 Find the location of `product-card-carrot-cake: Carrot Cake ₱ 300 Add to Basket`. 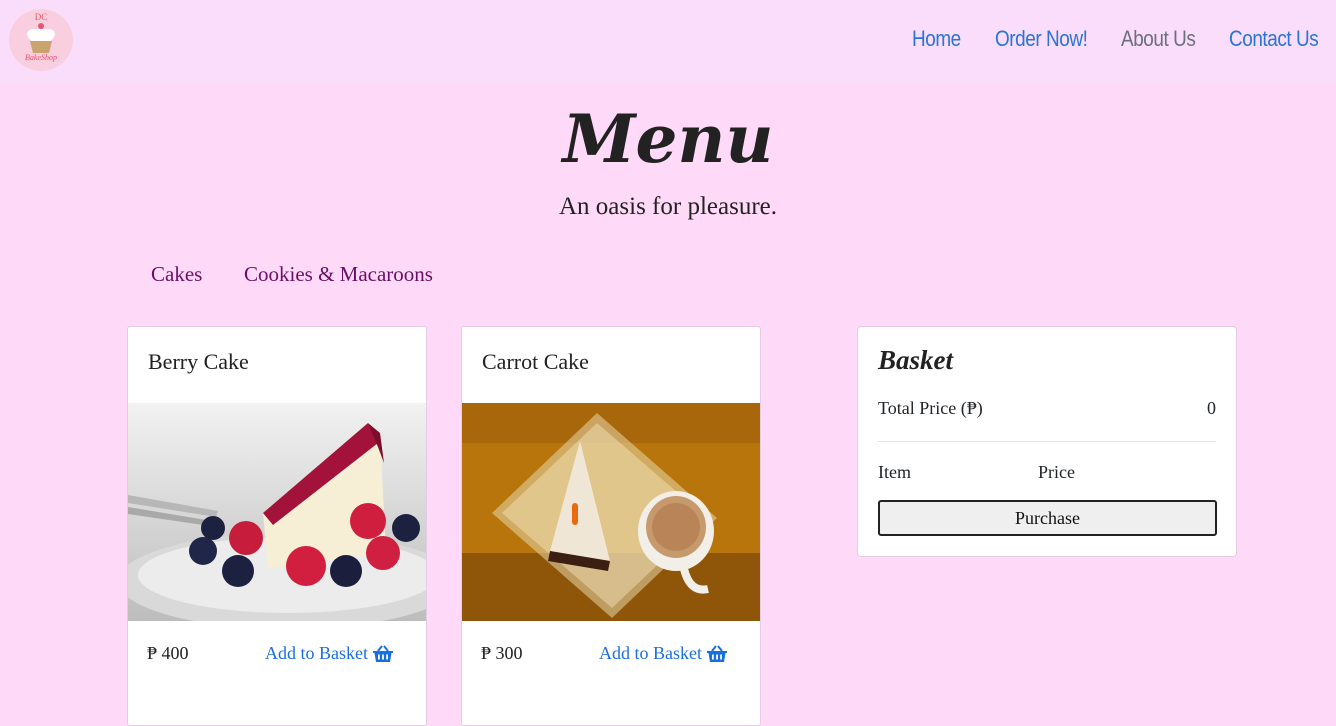

product-card-carrot-cake: Carrot Cake ₱ 300 Add to Basket is located at coordinates (611, 526).